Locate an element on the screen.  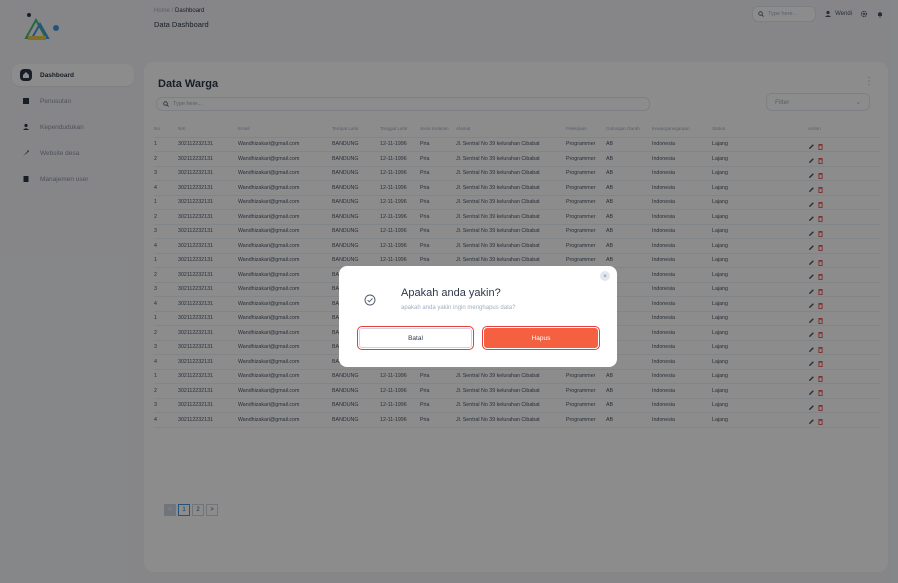
delete-button: Hapus is located at coordinates (541, 338).